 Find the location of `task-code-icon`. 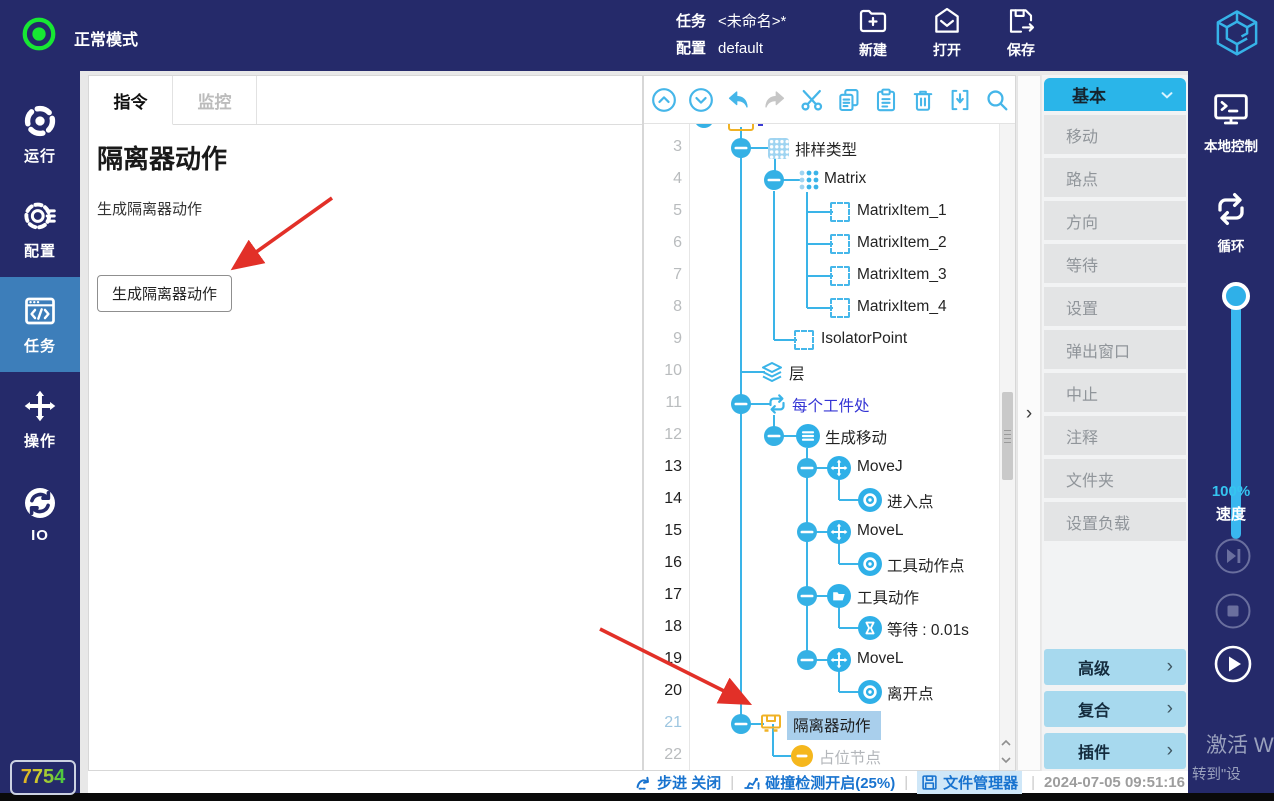

task-code-icon is located at coordinates (40, 311).